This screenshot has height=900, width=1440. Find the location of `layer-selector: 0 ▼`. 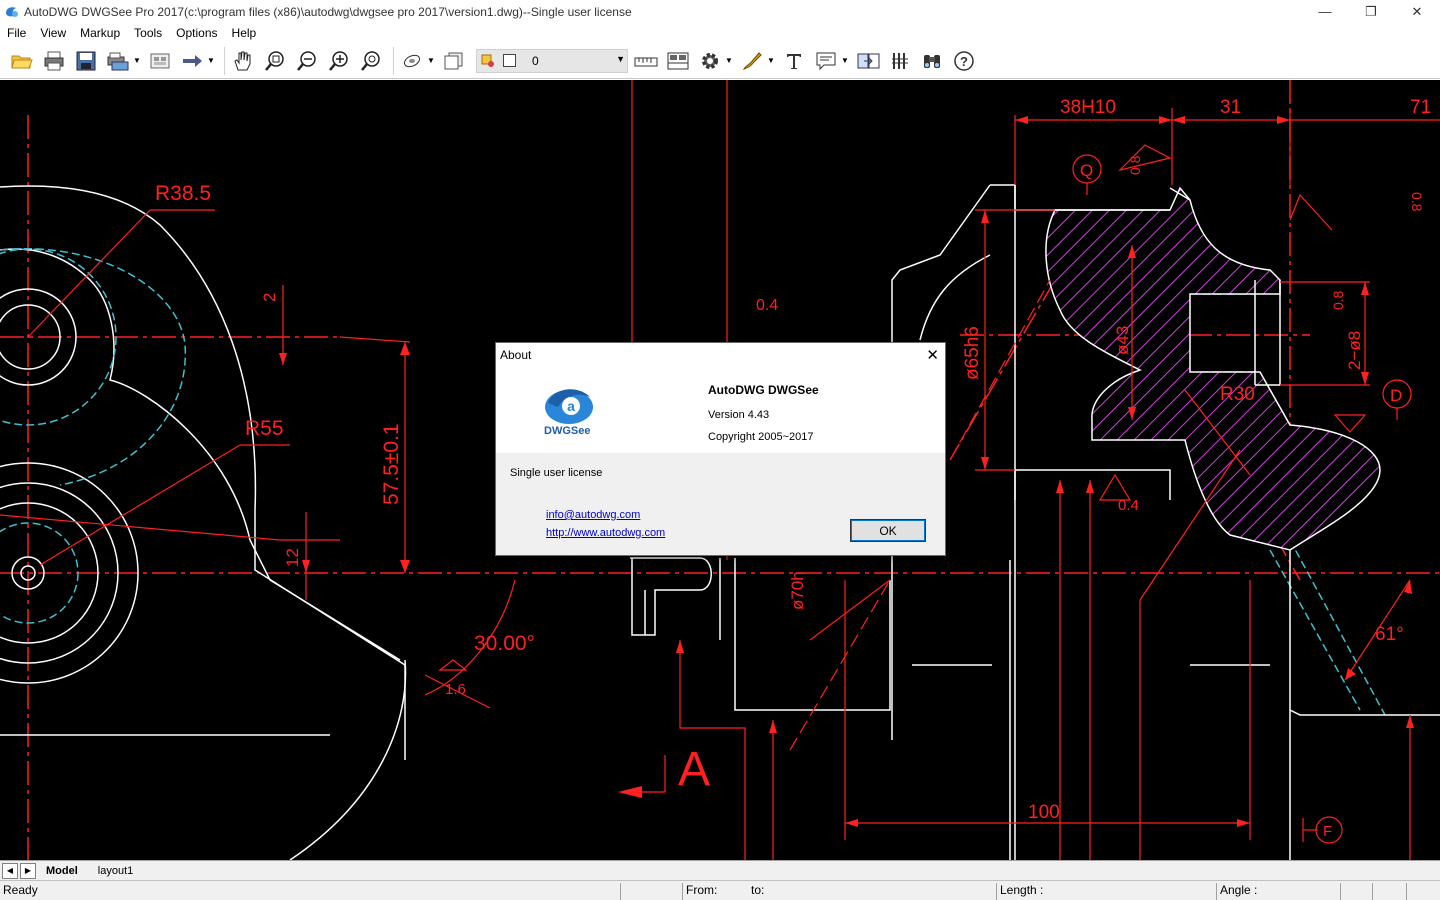

layer-selector: 0 ▼ is located at coordinates (552, 60).